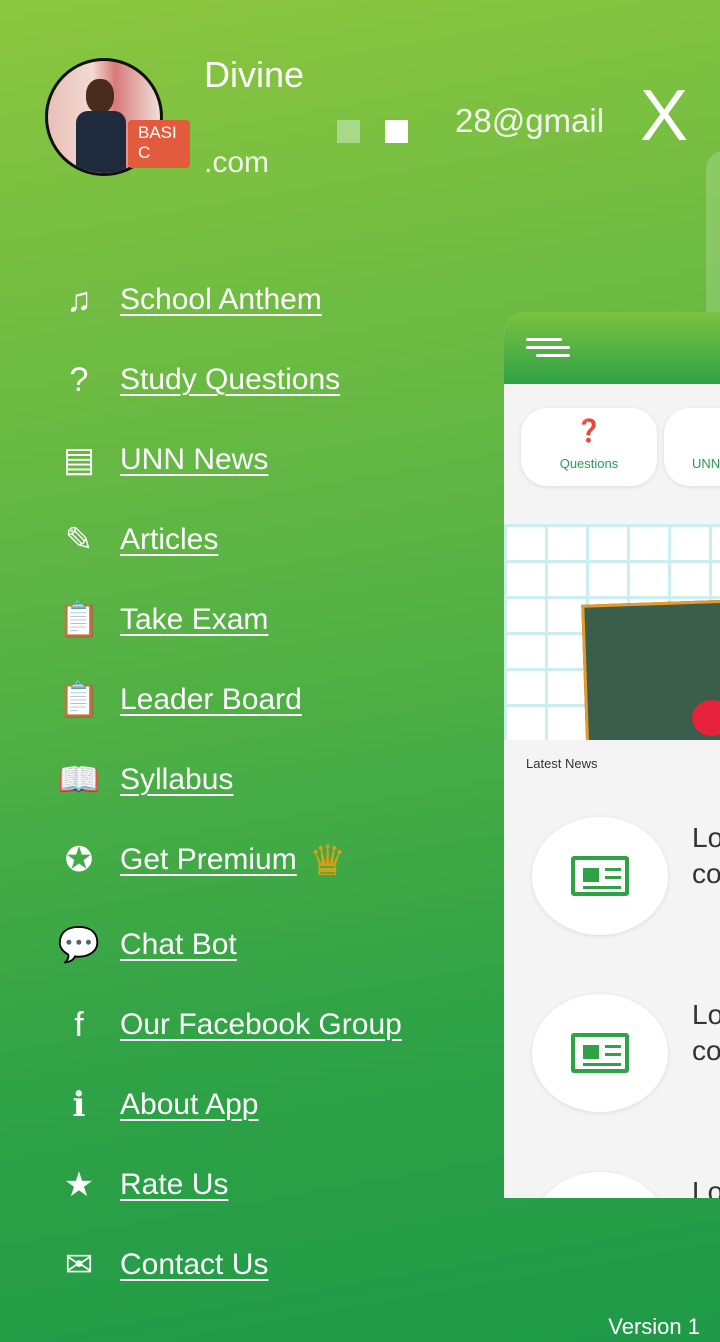  Describe the element at coordinates (654, 1326) in the screenshot. I see `version-label: Version 1` at that location.